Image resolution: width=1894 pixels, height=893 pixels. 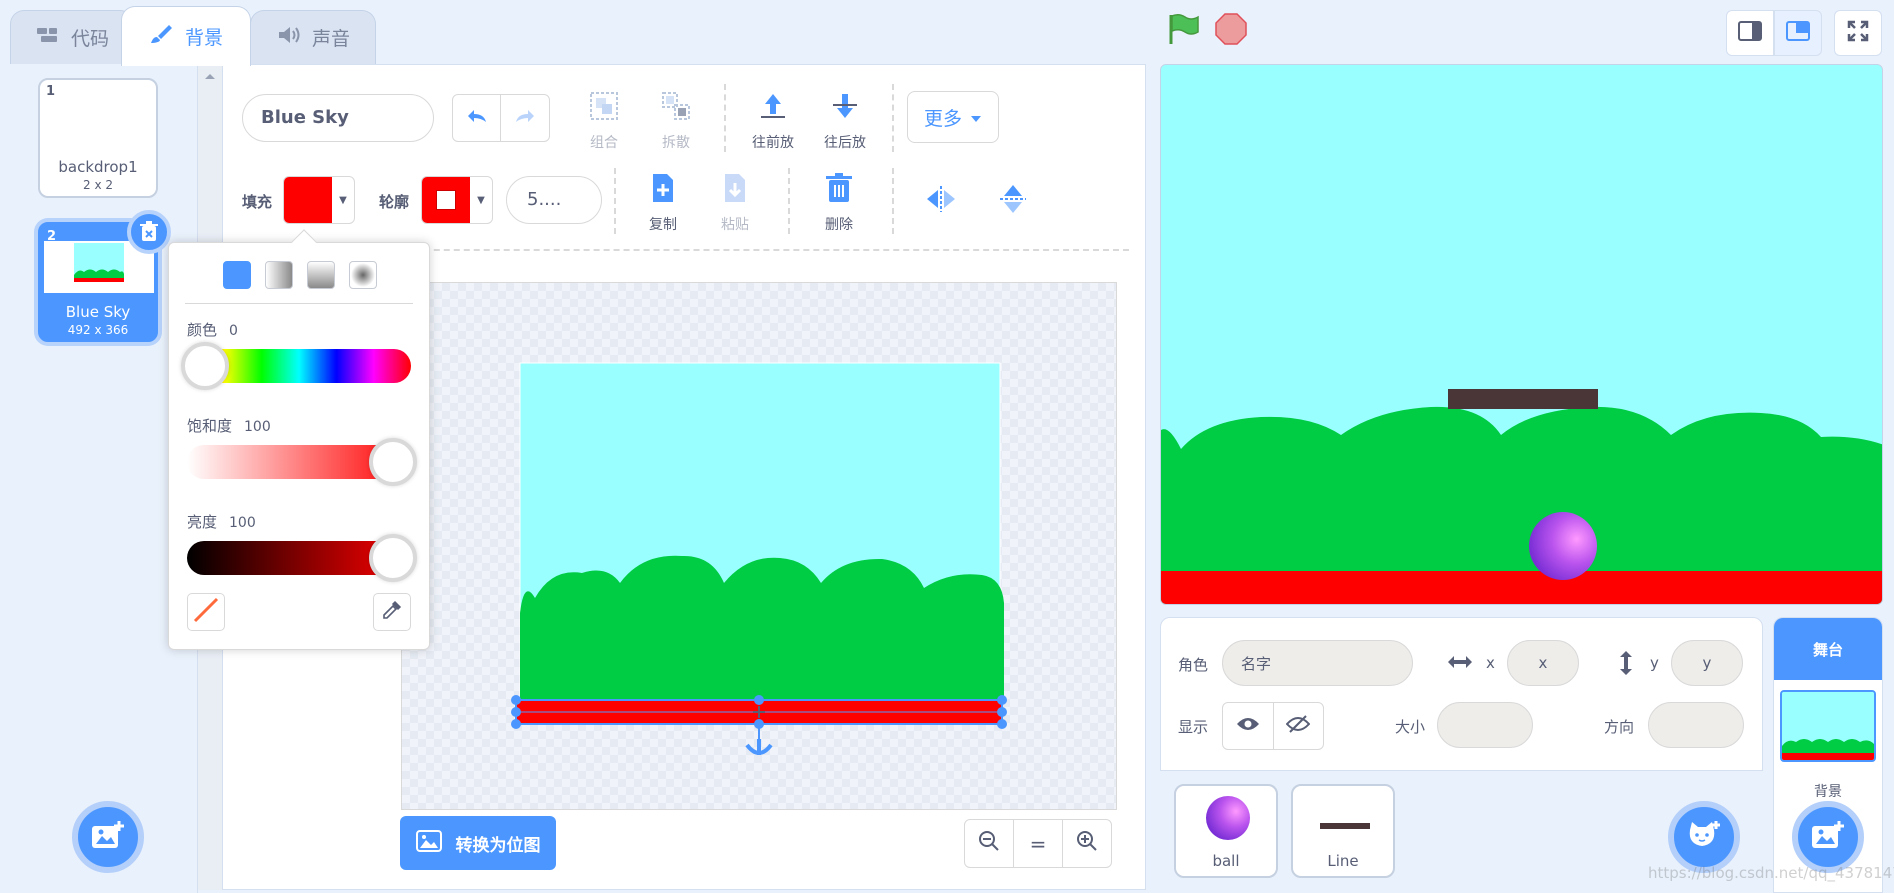 I want to click on add-backdrop-button, so click(x=108, y=837).